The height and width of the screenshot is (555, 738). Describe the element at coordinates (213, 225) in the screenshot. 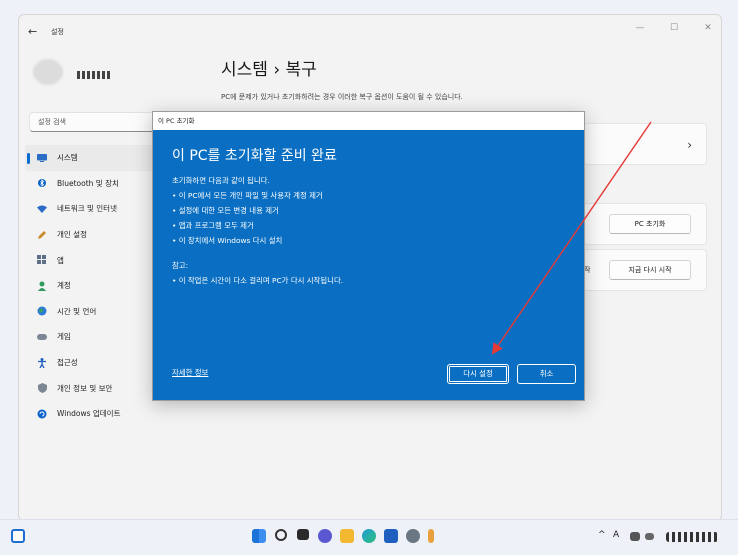

I see `dialog-list-item: • 앱과 프로그램 모두 제거` at that location.